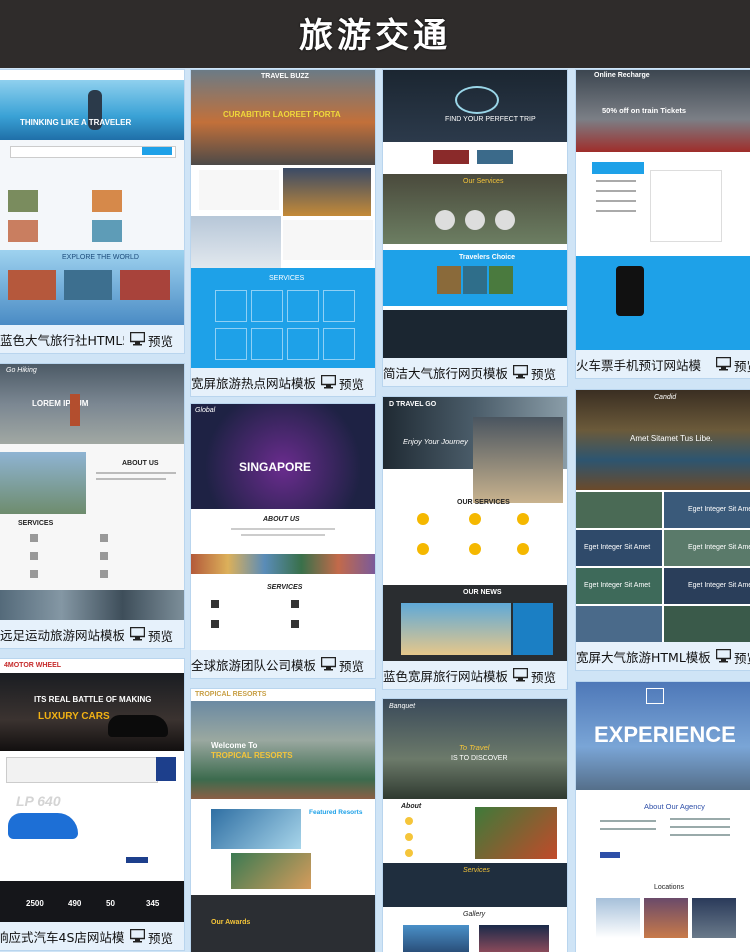 The image size is (750, 952). What do you see at coordinates (487, 257) in the screenshot?
I see `section-title: Travelers Choice` at bounding box center [487, 257].